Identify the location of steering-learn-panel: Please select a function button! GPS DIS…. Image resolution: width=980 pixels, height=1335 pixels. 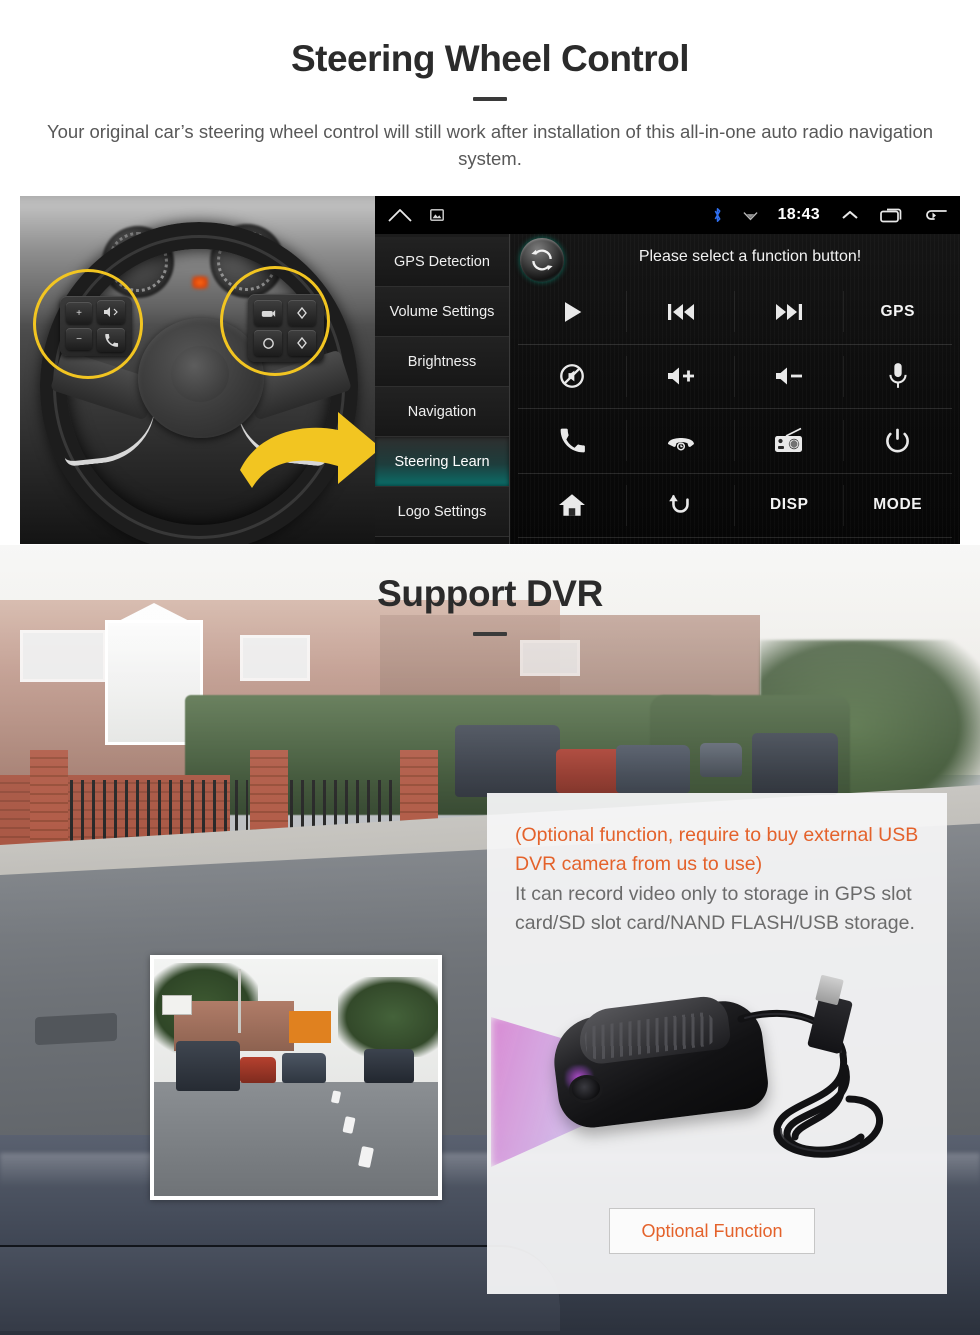
(735, 389).